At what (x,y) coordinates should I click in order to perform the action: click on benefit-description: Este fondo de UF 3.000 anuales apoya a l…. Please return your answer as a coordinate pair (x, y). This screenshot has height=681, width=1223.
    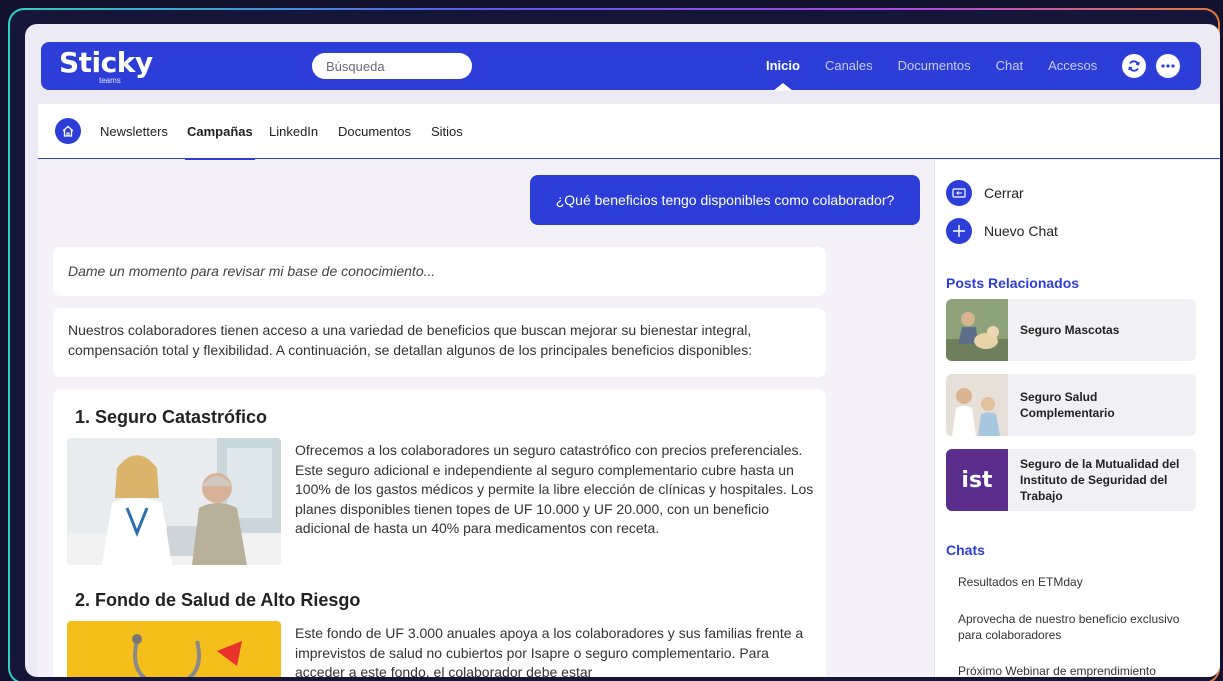
    Looking at the image, I should click on (549, 651).